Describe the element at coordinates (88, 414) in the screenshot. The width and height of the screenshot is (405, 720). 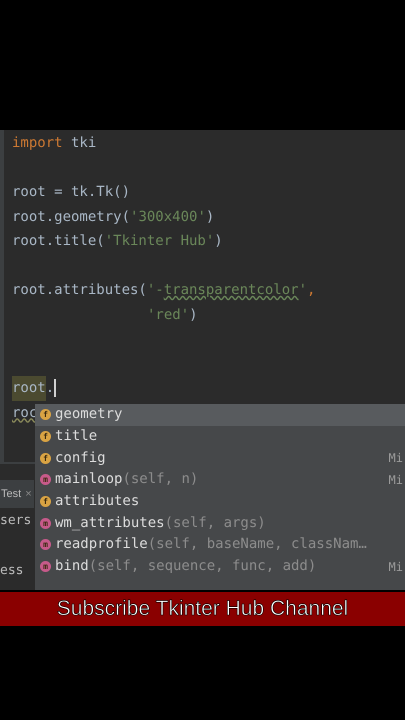
I see `completion-name: geometry` at that location.